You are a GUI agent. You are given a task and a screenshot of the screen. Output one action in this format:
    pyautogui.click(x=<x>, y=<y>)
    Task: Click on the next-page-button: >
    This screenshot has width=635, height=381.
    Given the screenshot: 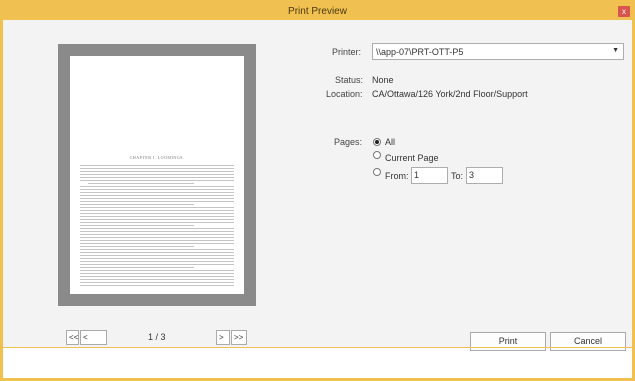 What is the action you would take?
    pyautogui.click(x=223, y=337)
    